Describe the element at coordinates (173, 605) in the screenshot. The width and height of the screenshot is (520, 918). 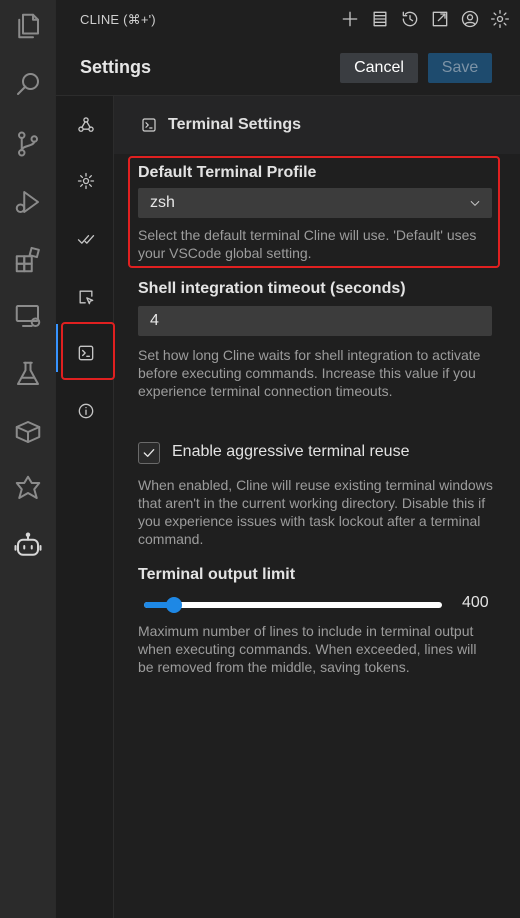
I see `output-limit-thumb` at that location.